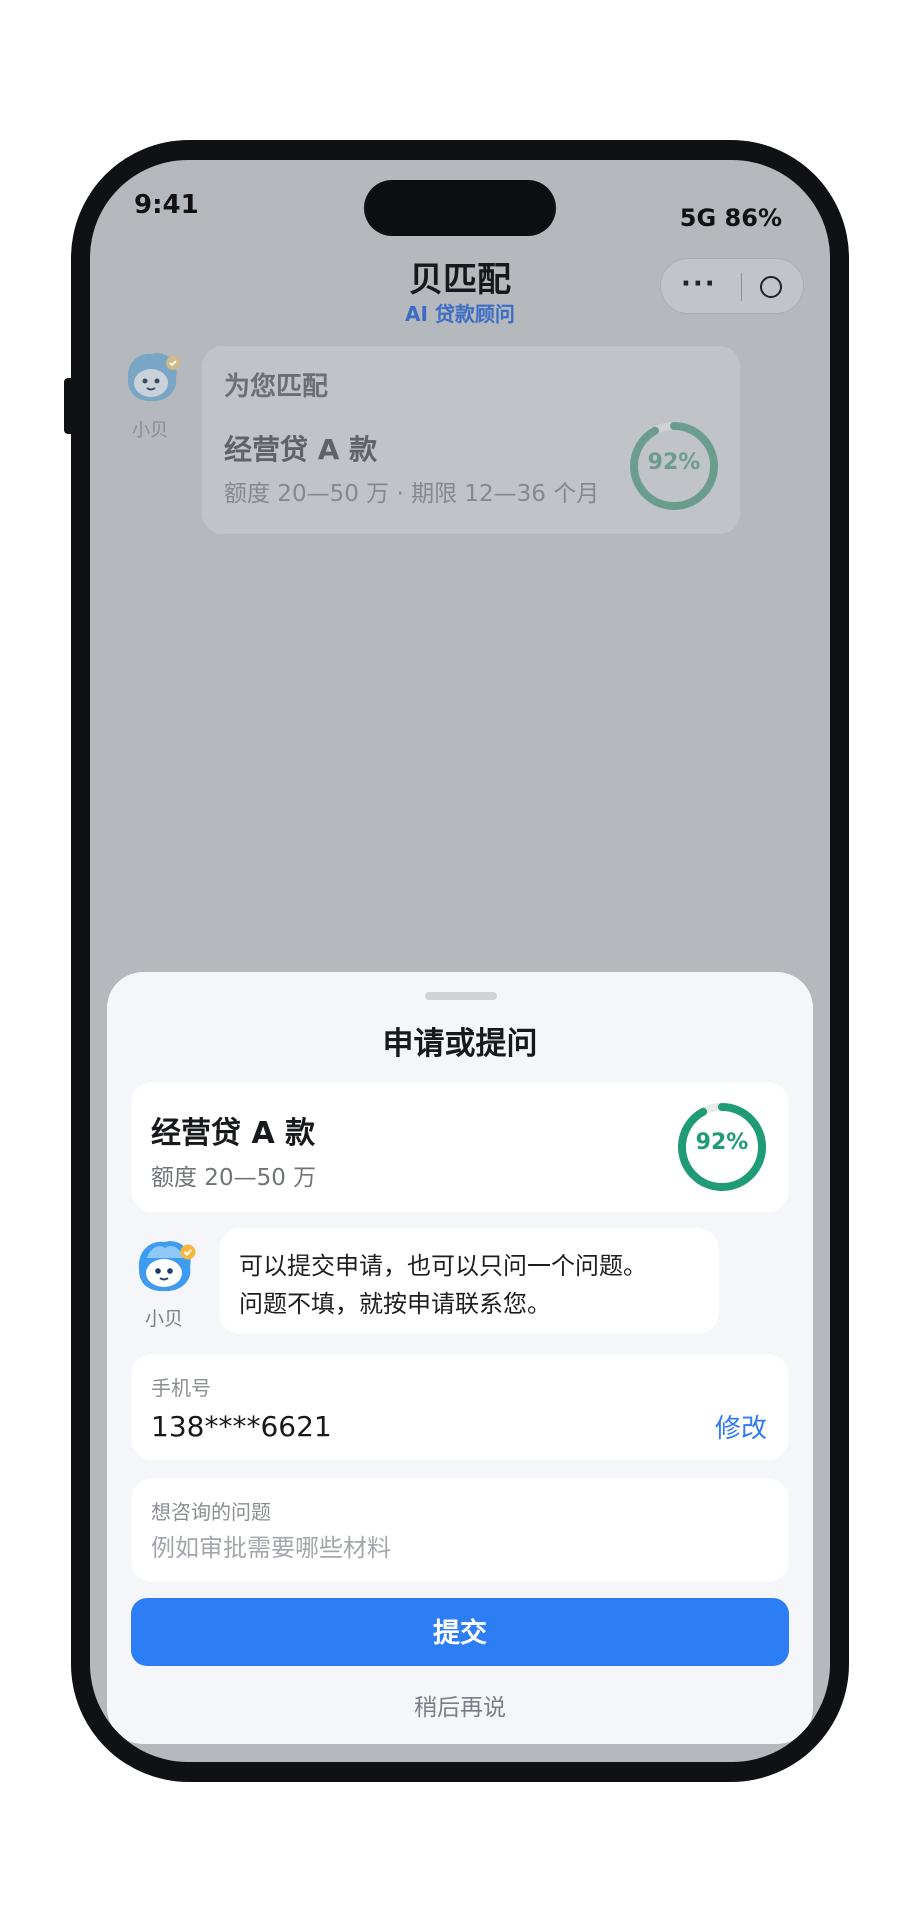 Image resolution: width=920 pixels, height=1920 pixels. What do you see at coordinates (181, 1388) in the screenshot?
I see `phone-label: 手机号` at bounding box center [181, 1388].